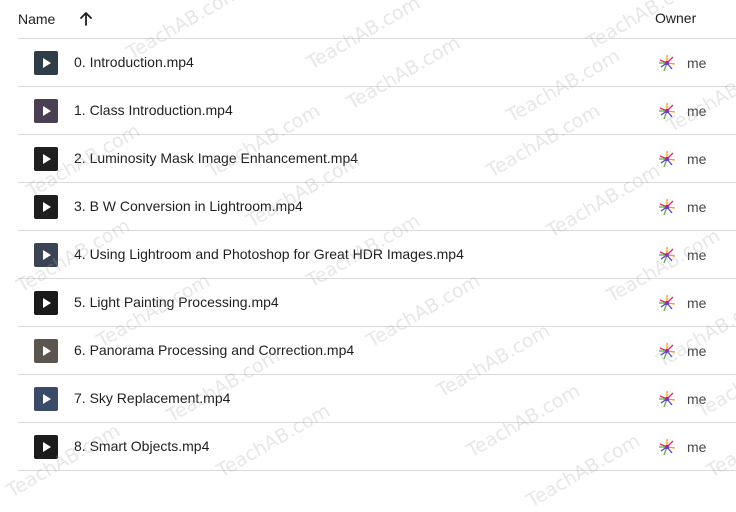 The height and width of the screenshot is (512, 736). What do you see at coordinates (377, 399) in the screenshot?
I see `file-row: 7. Sky Replacement.mp4 me` at bounding box center [377, 399].